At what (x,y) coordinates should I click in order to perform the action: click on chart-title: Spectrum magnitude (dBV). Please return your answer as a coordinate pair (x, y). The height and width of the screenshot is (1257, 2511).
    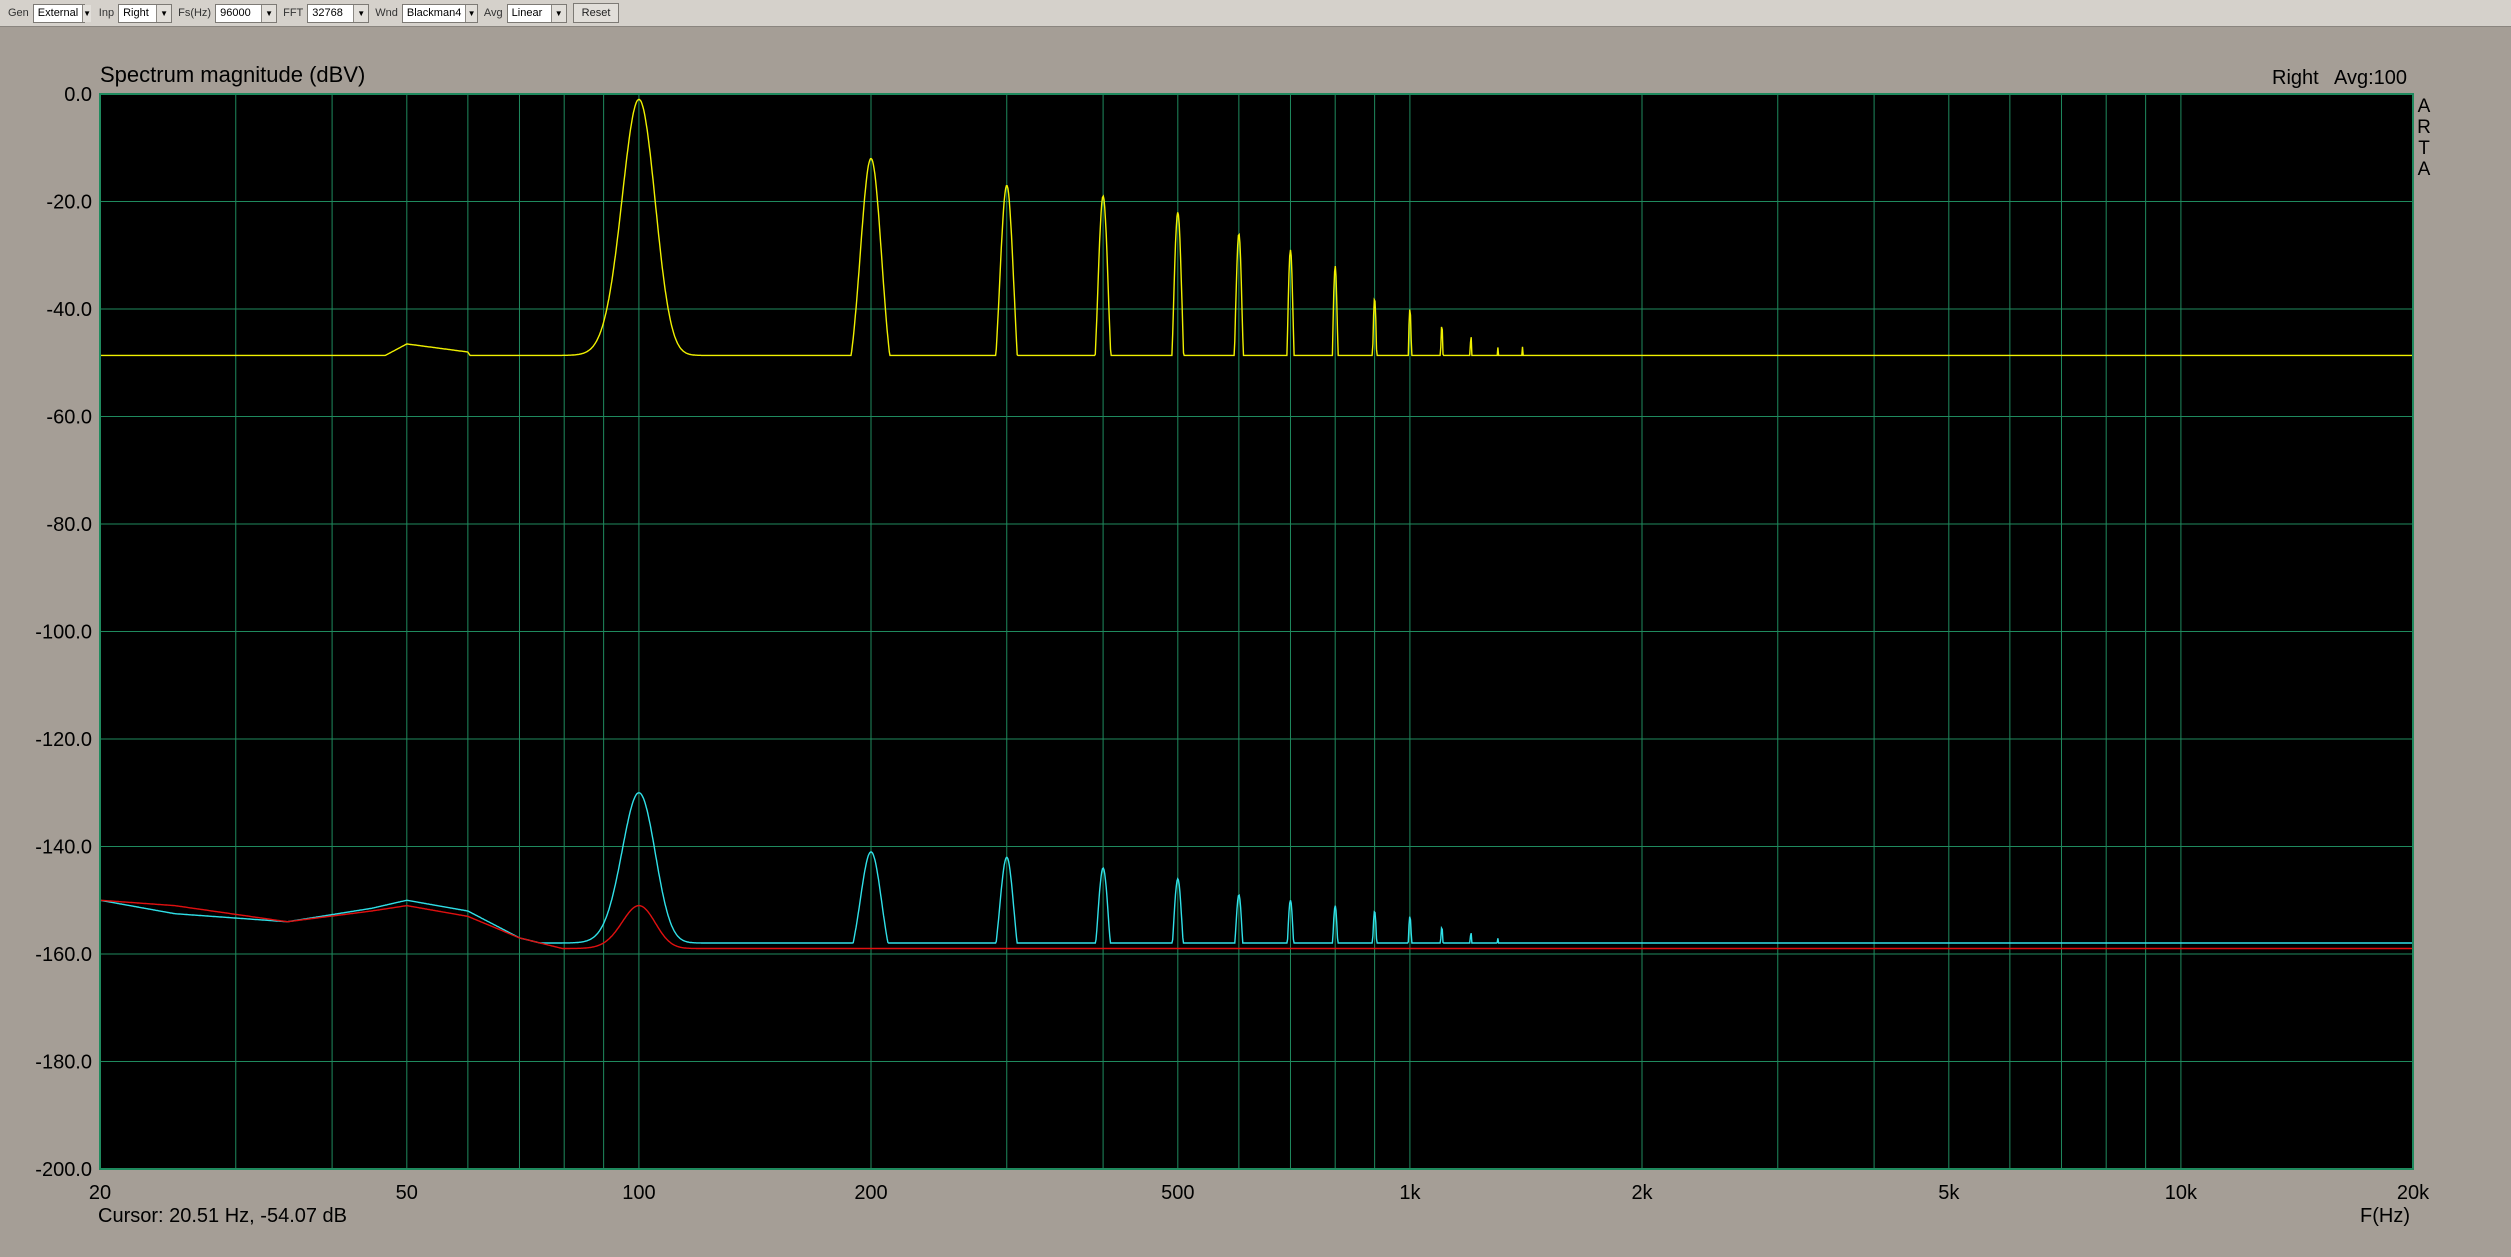
    Looking at the image, I should click on (232, 74).